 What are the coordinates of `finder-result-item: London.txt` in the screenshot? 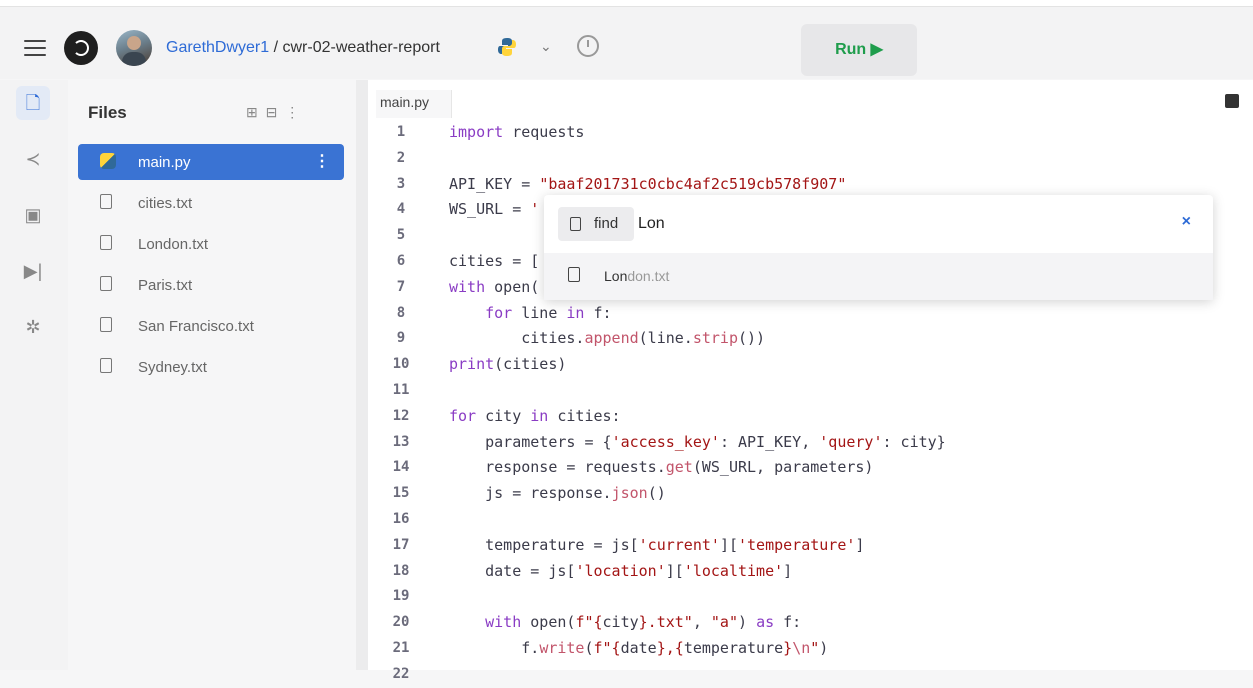 It's located at (878, 276).